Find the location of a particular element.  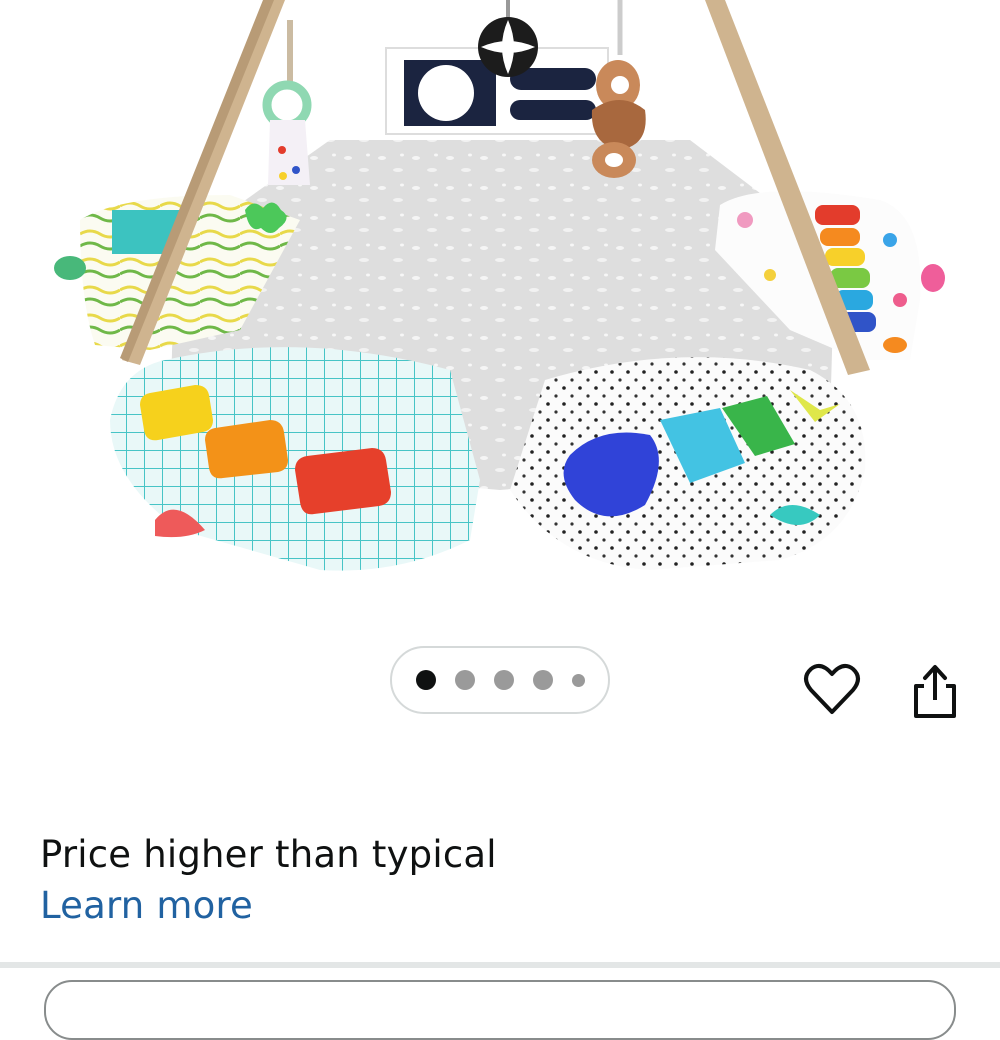

heart-icon is located at coordinates (832, 688).